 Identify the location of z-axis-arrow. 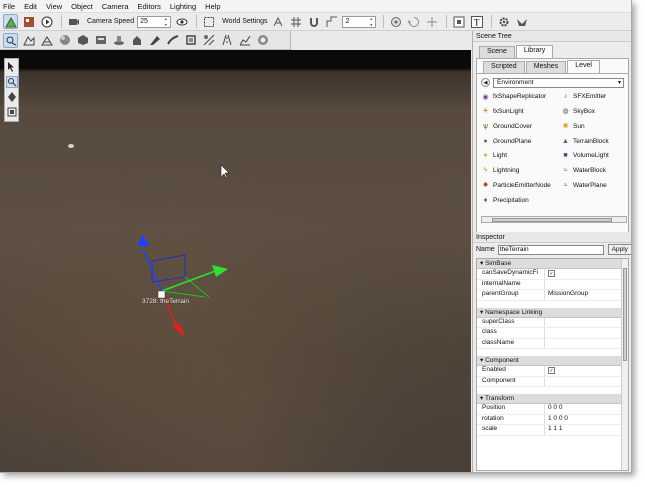
(143, 240).